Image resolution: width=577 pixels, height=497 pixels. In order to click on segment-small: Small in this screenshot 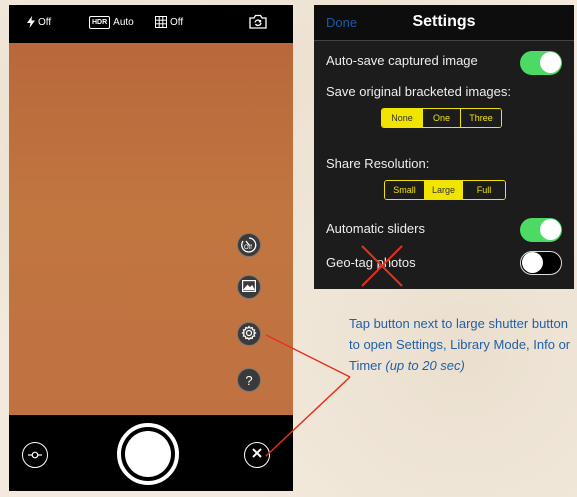, I will do `click(405, 190)`.